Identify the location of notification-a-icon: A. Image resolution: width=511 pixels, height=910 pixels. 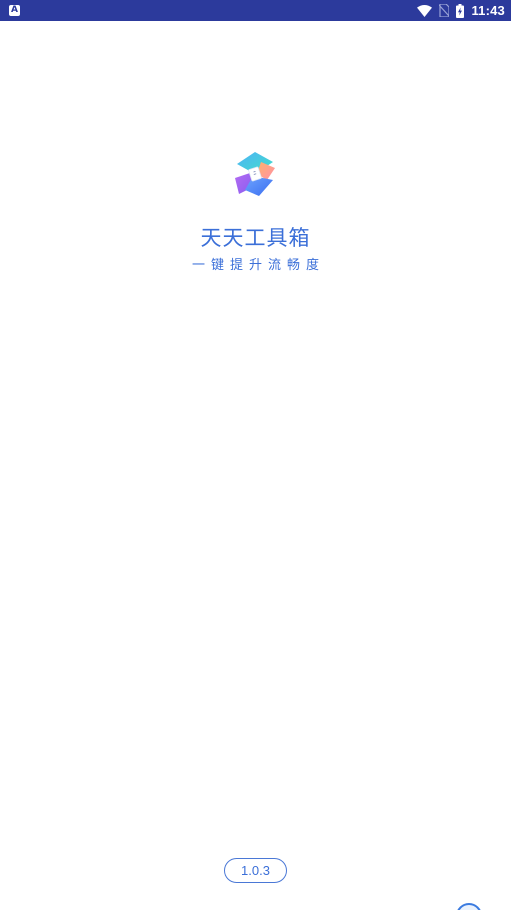
(14, 10).